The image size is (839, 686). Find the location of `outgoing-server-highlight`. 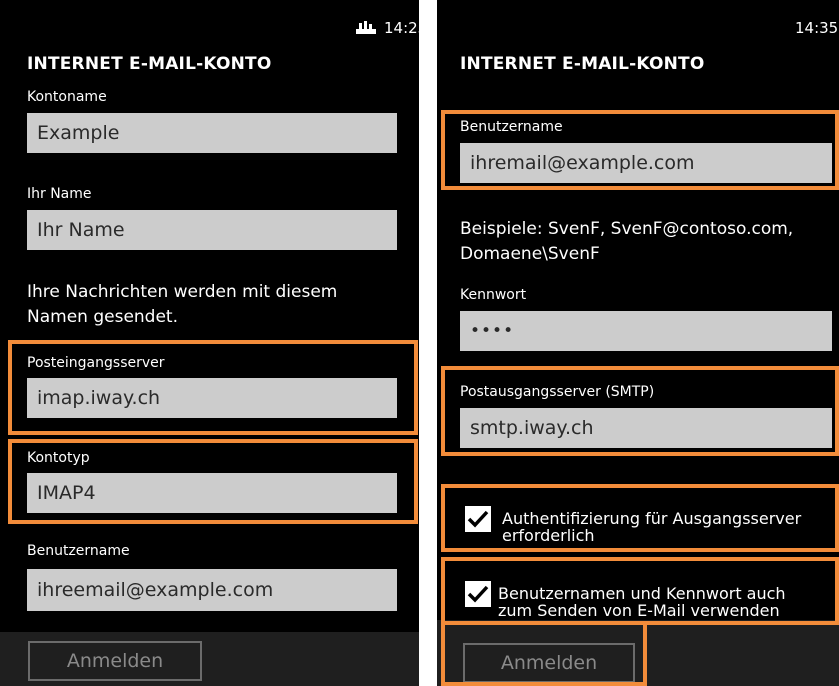

outgoing-server-highlight is located at coordinates (640, 411).